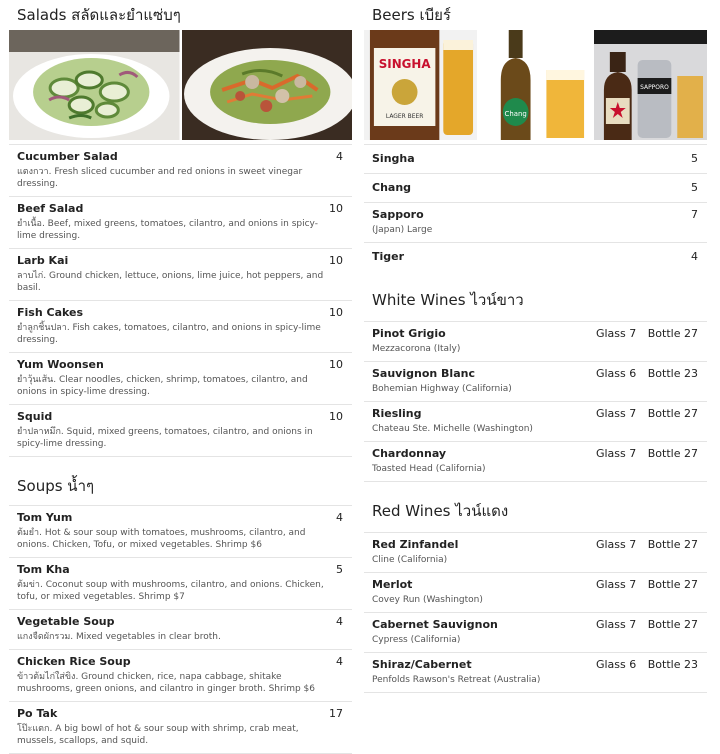 The width and height of the screenshot is (720, 754). What do you see at coordinates (50, 208) in the screenshot?
I see `item-name: Beef Salad` at bounding box center [50, 208].